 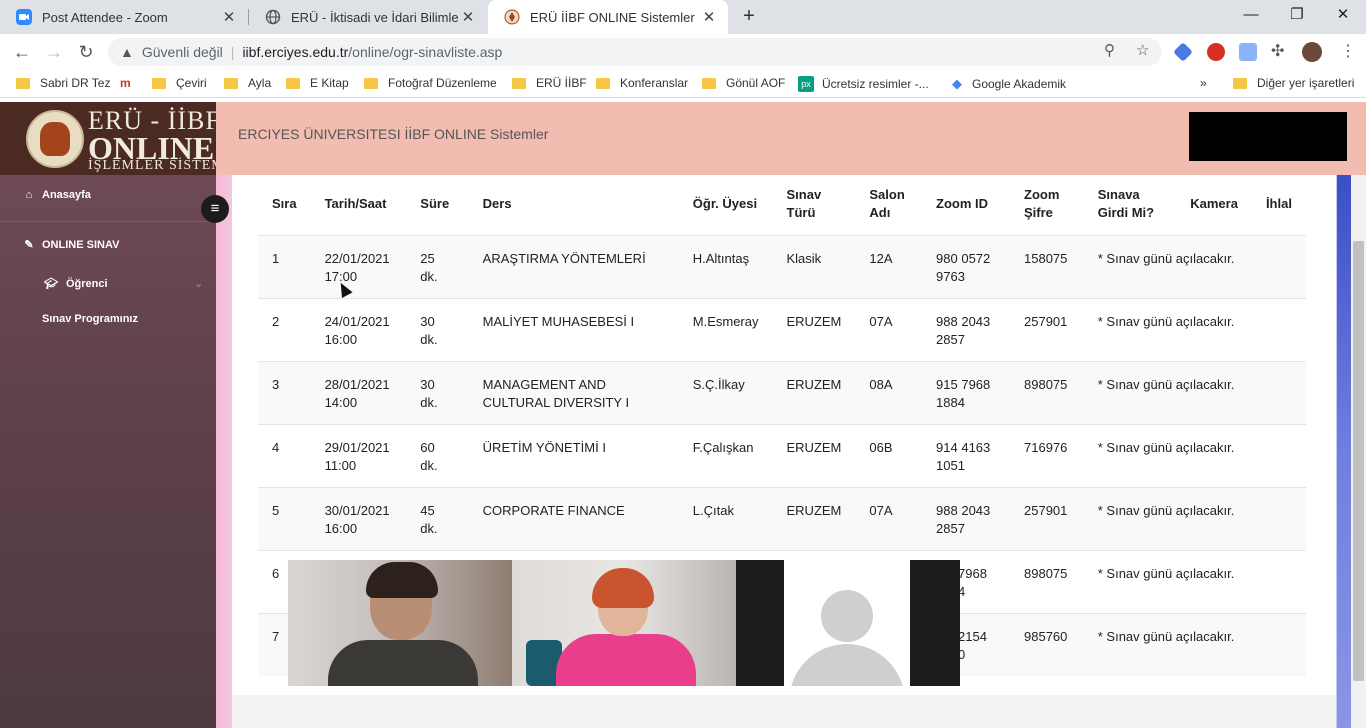 I want to click on chevron-down-icon: ⌄, so click(x=198, y=283).